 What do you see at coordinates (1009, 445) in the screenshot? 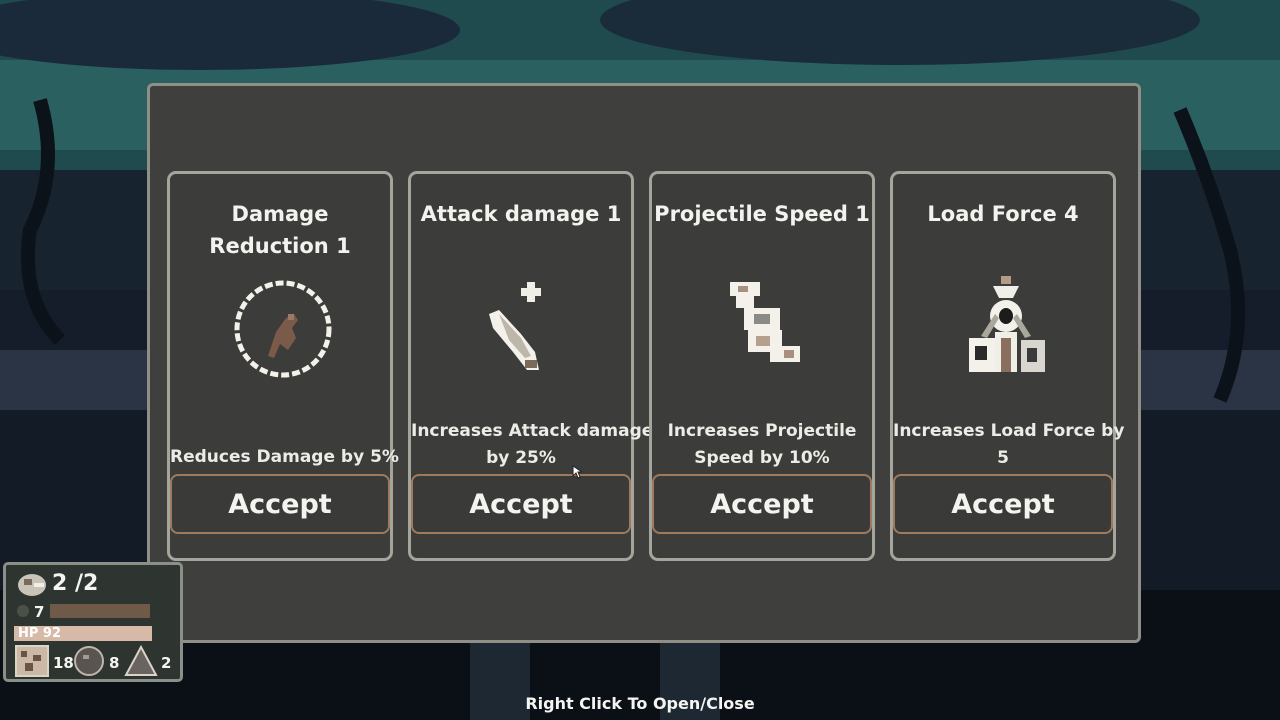
I see `card-description: Increases Load Force by 5` at bounding box center [1009, 445].